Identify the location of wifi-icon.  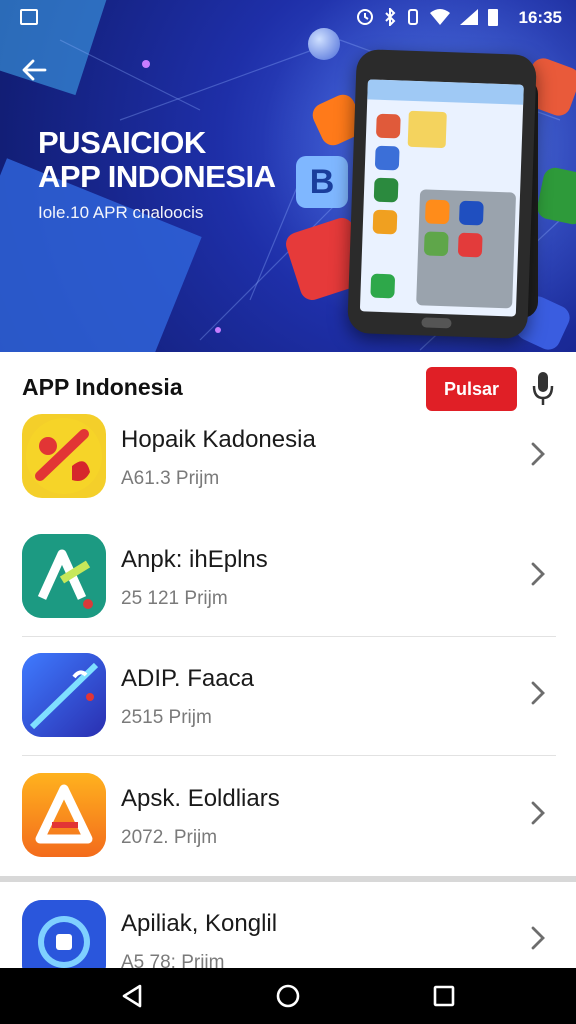
(440, 17).